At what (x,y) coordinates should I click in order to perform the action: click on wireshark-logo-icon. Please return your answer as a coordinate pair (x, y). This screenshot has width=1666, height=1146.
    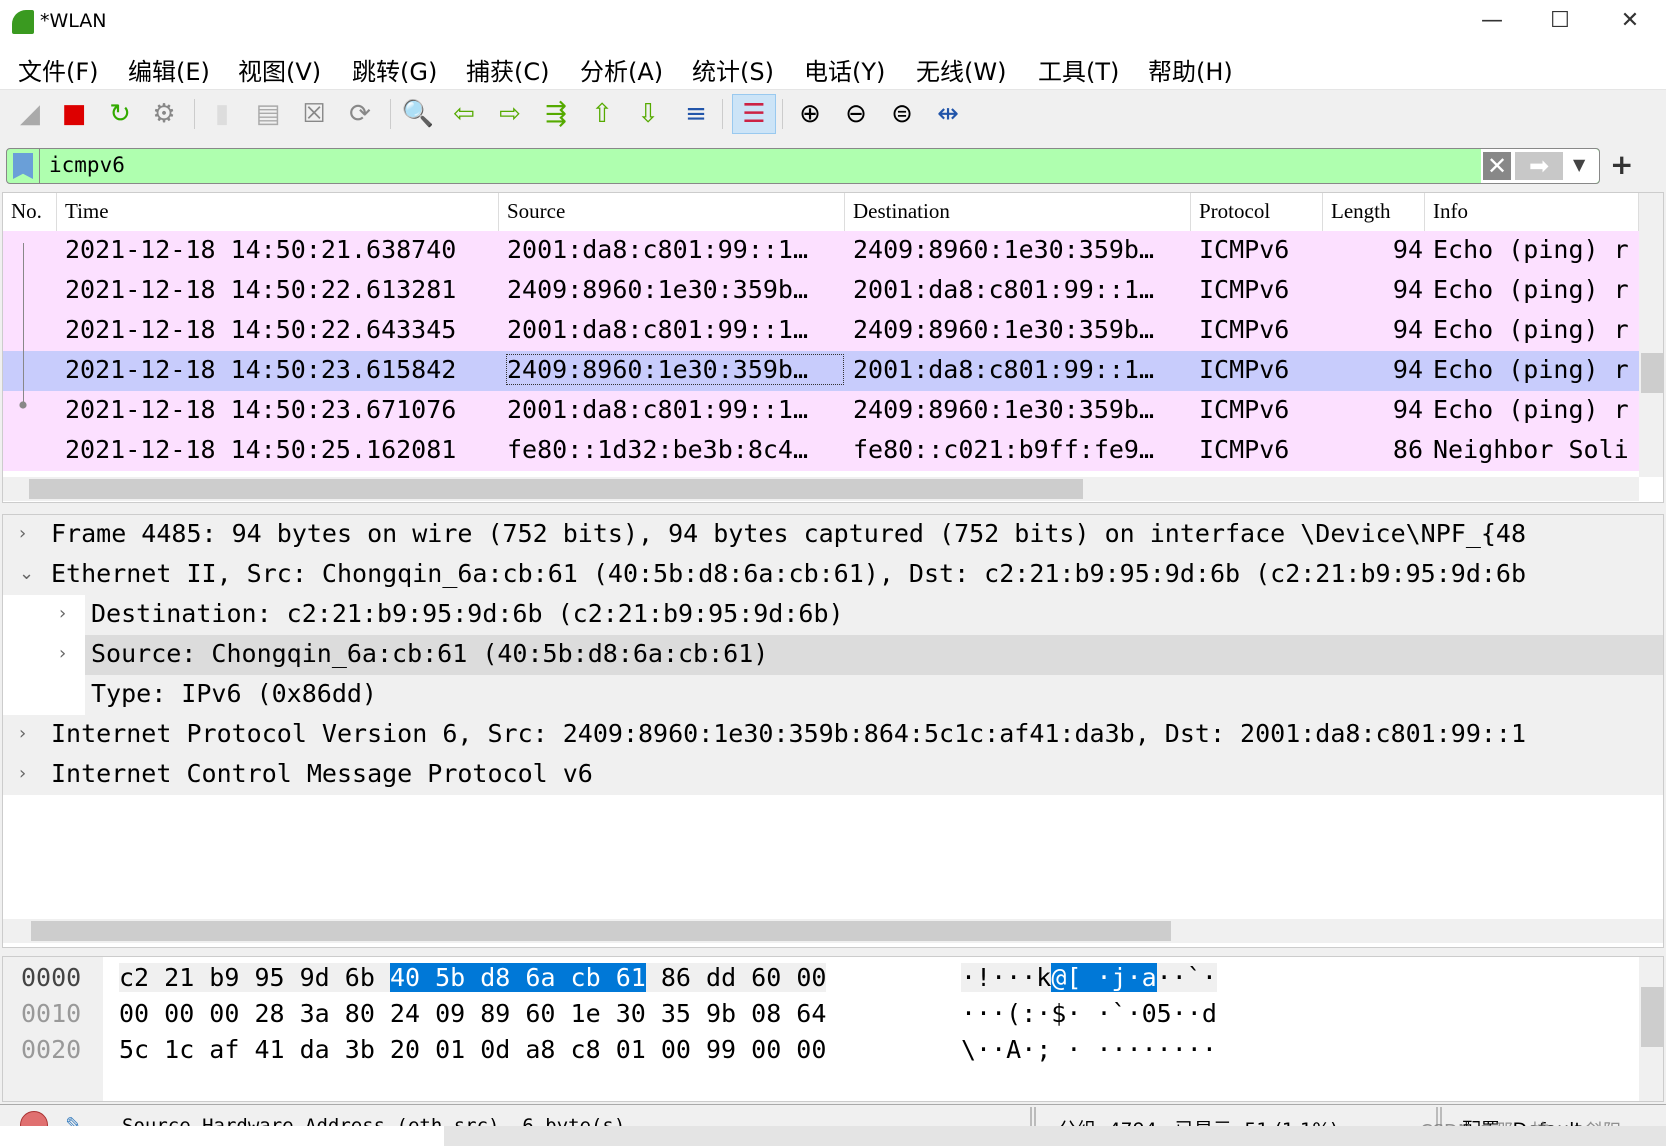
    Looking at the image, I should click on (23, 22).